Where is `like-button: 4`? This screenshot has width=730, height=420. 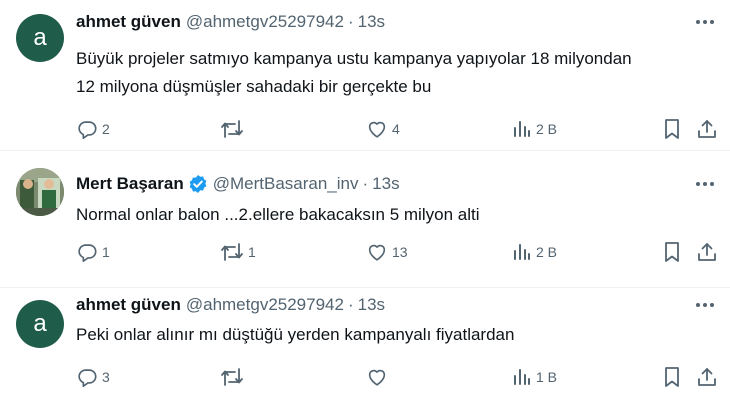
like-button: 4 is located at coordinates (383, 129).